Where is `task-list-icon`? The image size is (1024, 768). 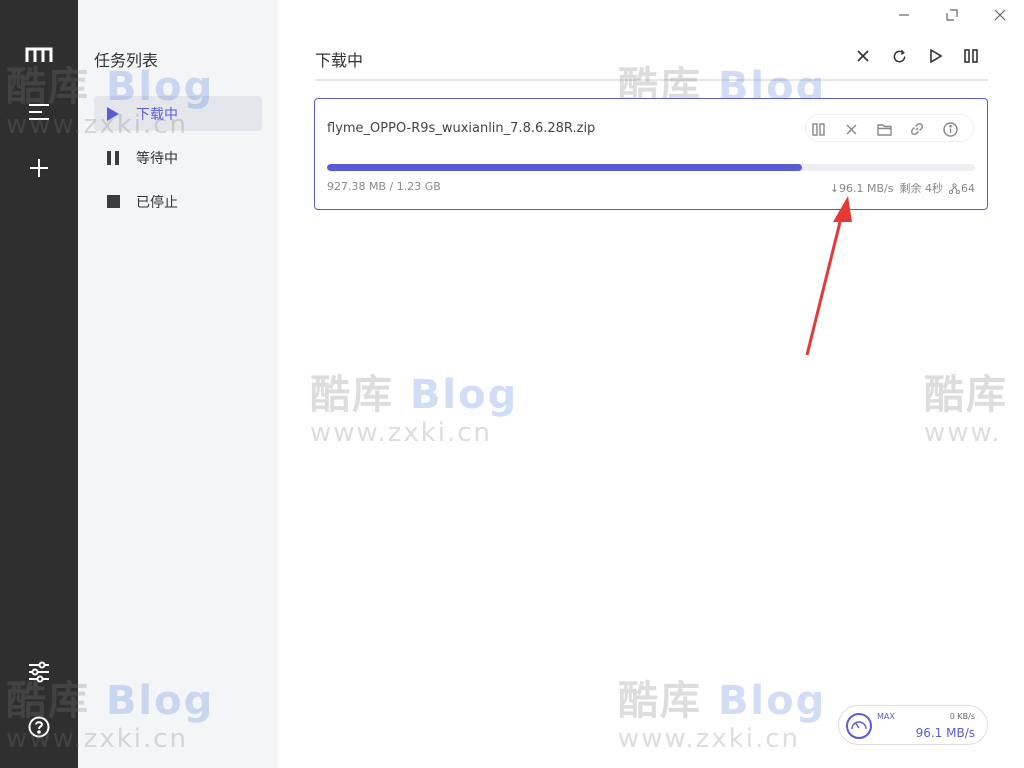 task-list-icon is located at coordinates (39, 112).